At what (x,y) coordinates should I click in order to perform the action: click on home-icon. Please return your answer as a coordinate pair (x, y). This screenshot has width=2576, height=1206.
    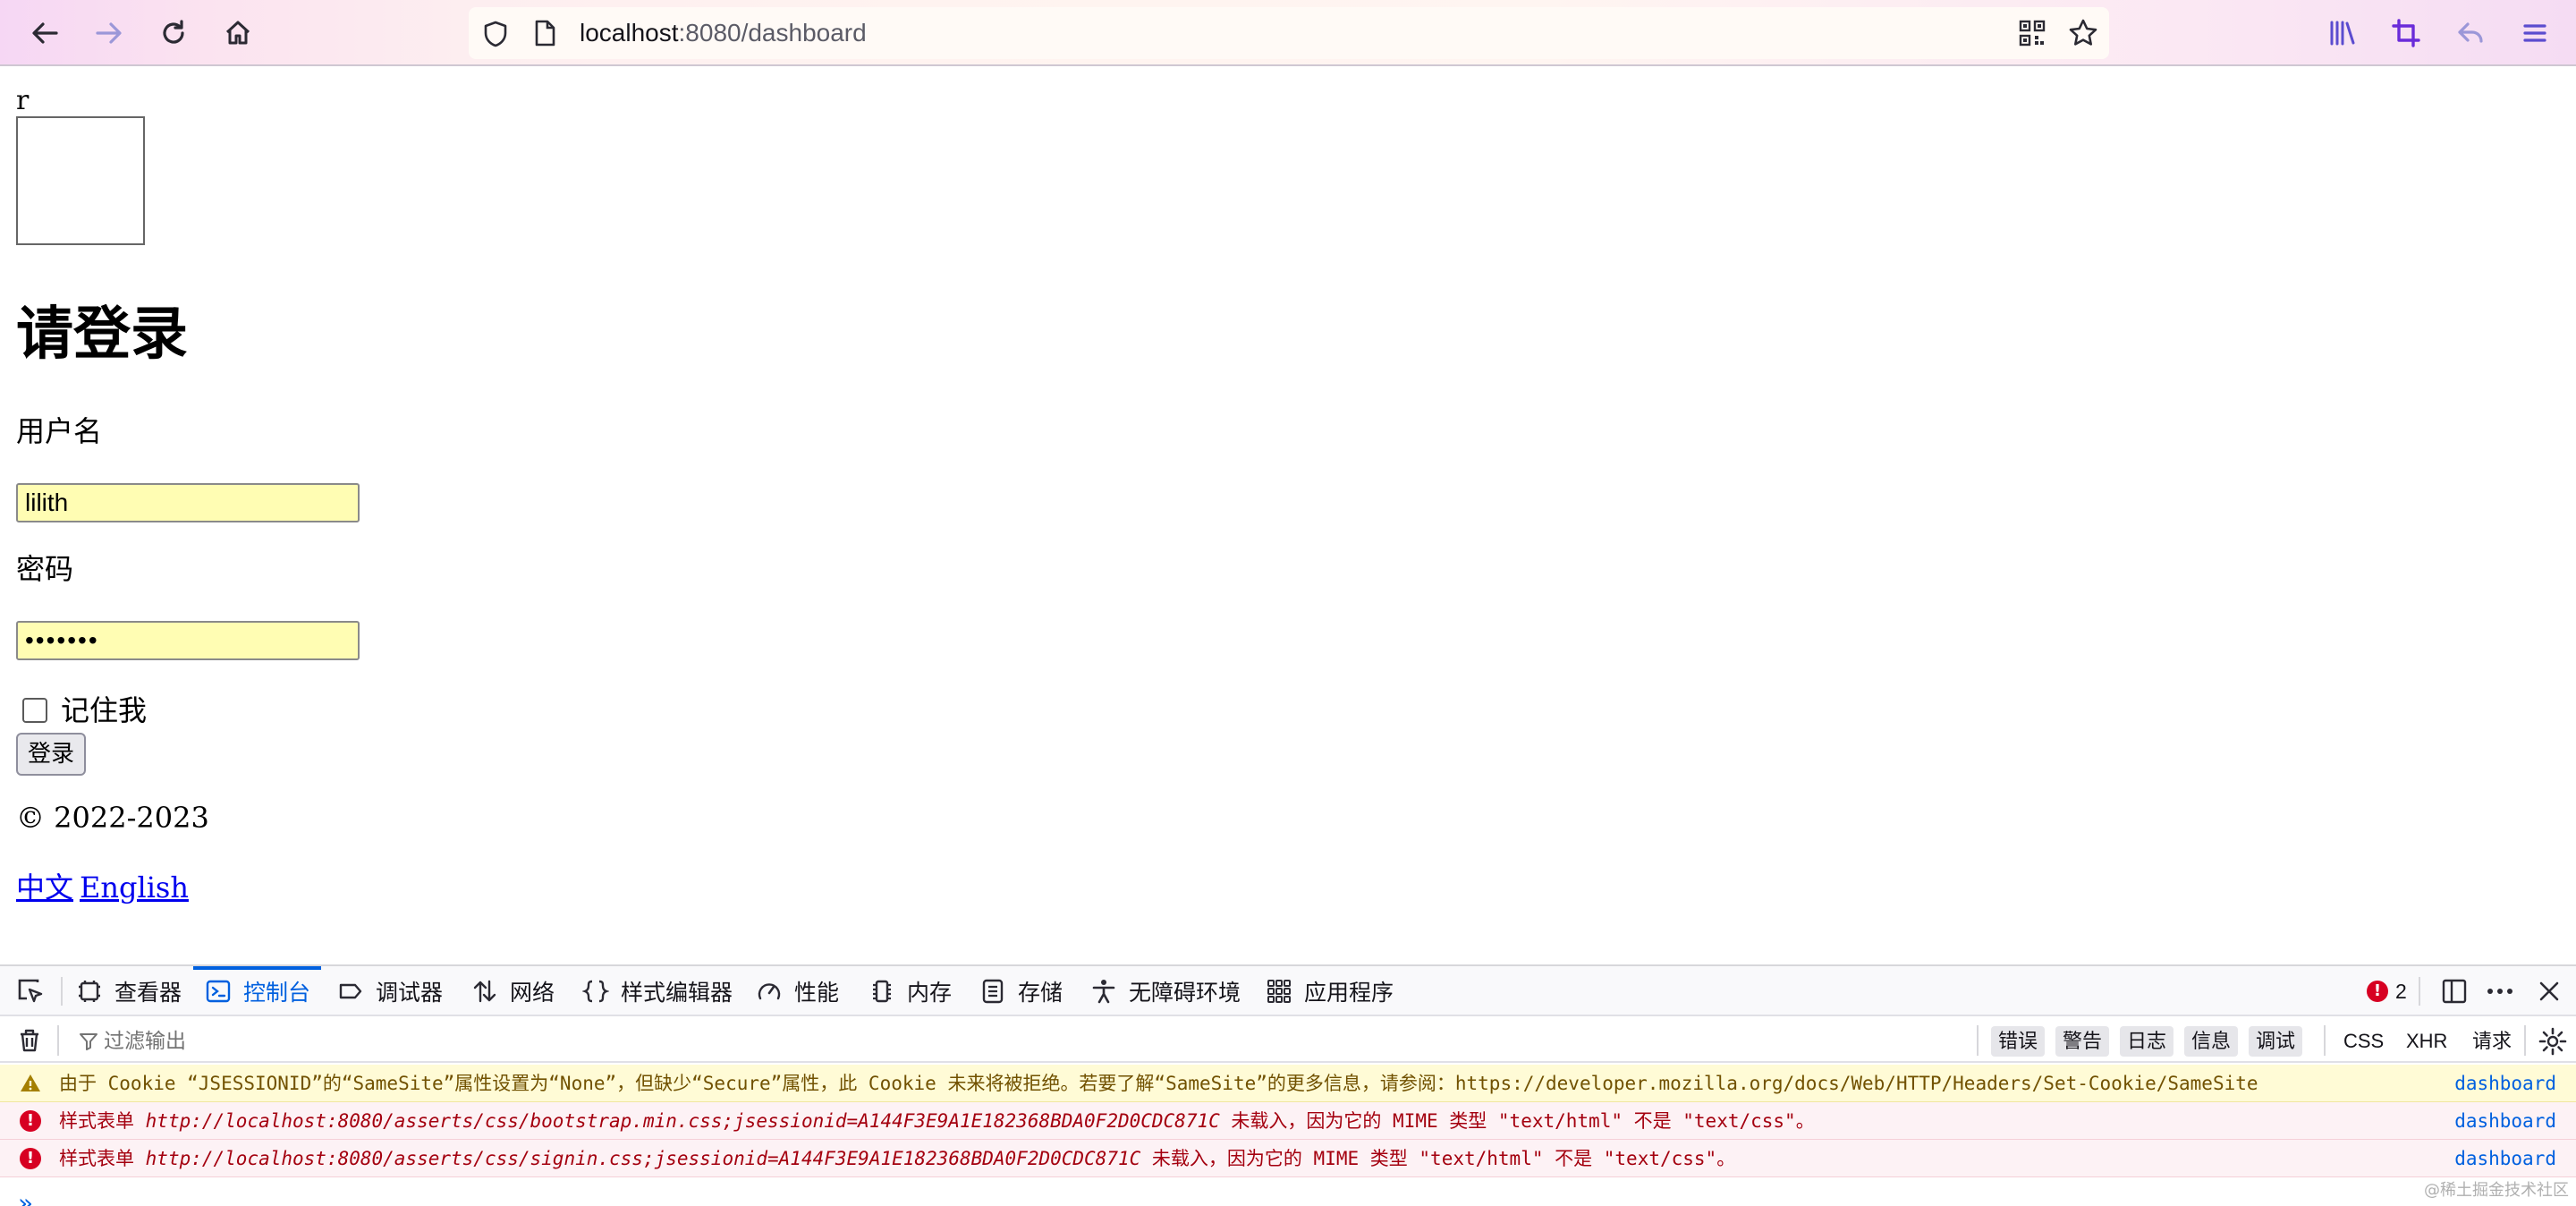
    Looking at the image, I should click on (237, 33).